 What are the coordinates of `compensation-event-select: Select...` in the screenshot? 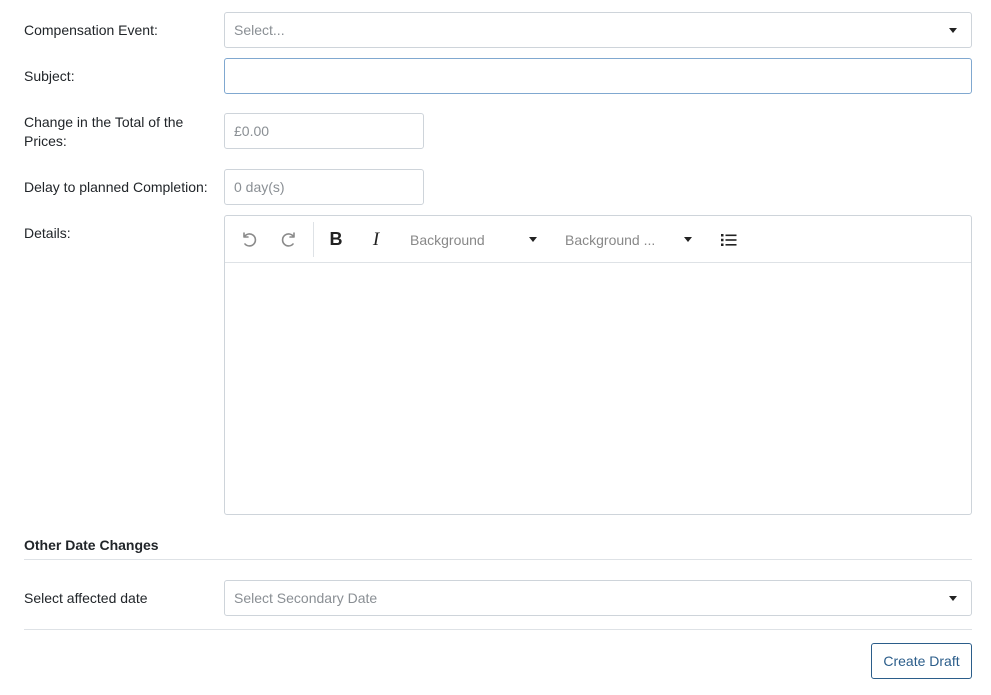 It's located at (598, 30).